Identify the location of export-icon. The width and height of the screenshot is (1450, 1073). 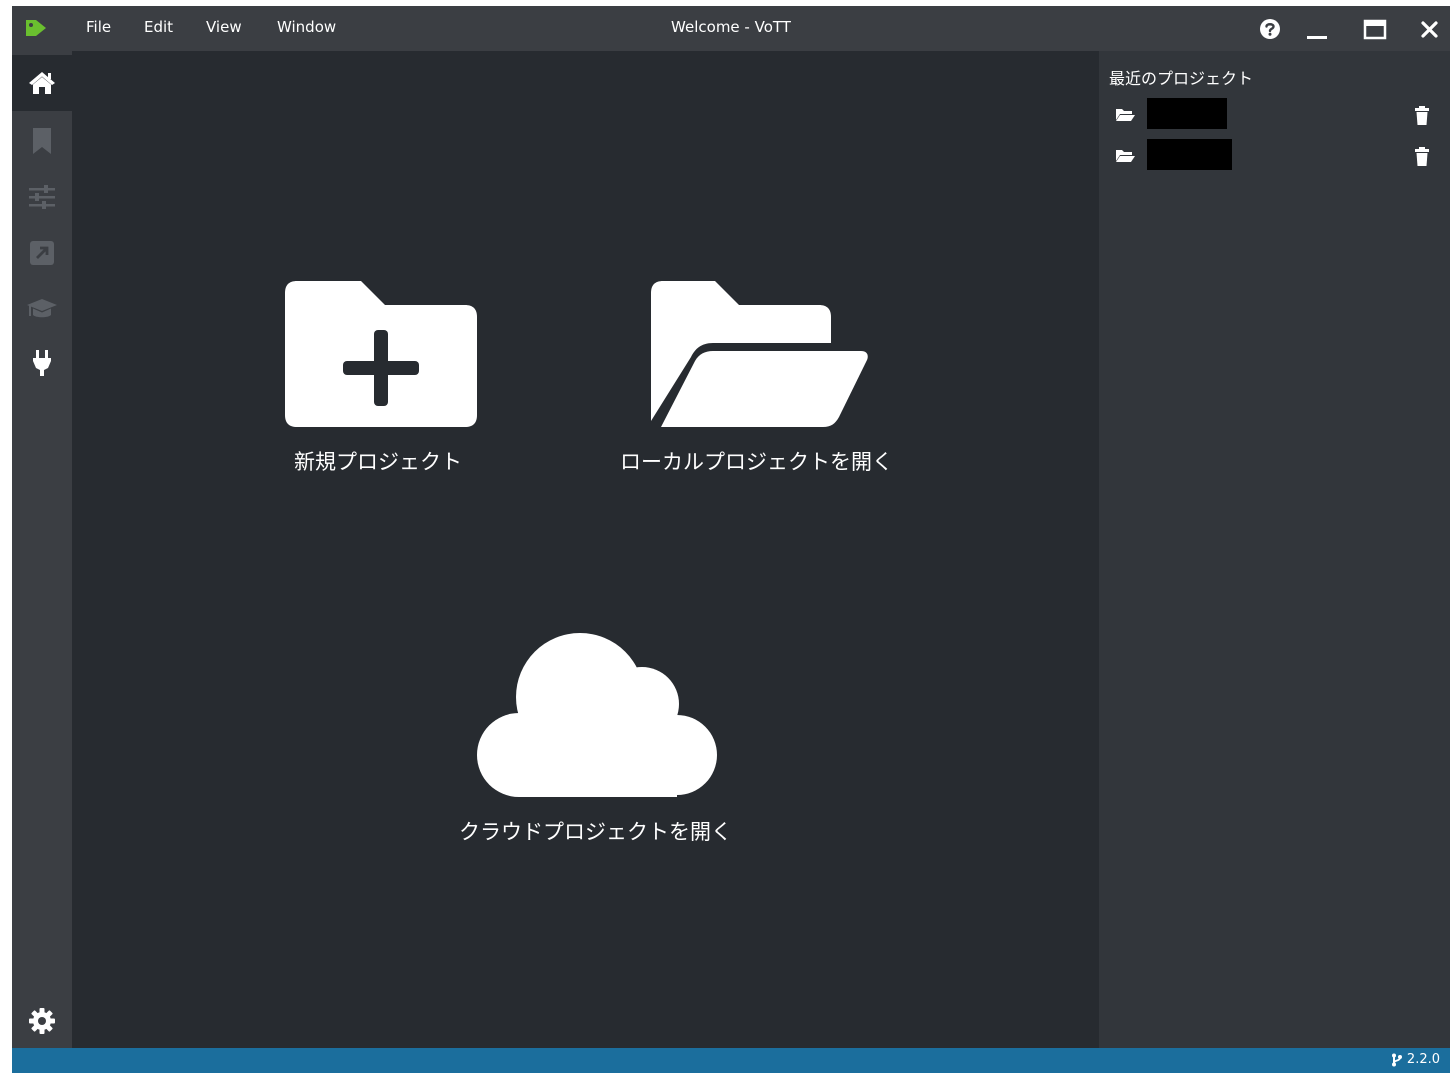
(42, 253).